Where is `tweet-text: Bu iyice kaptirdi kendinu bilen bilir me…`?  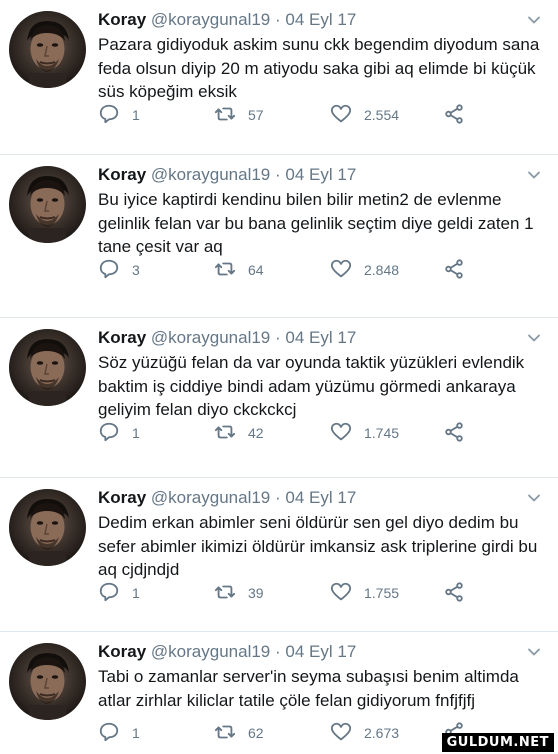 tweet-text: Bu iyice kaptirdi kendinu bilen bilir me… is located at coordinates (316, 223).